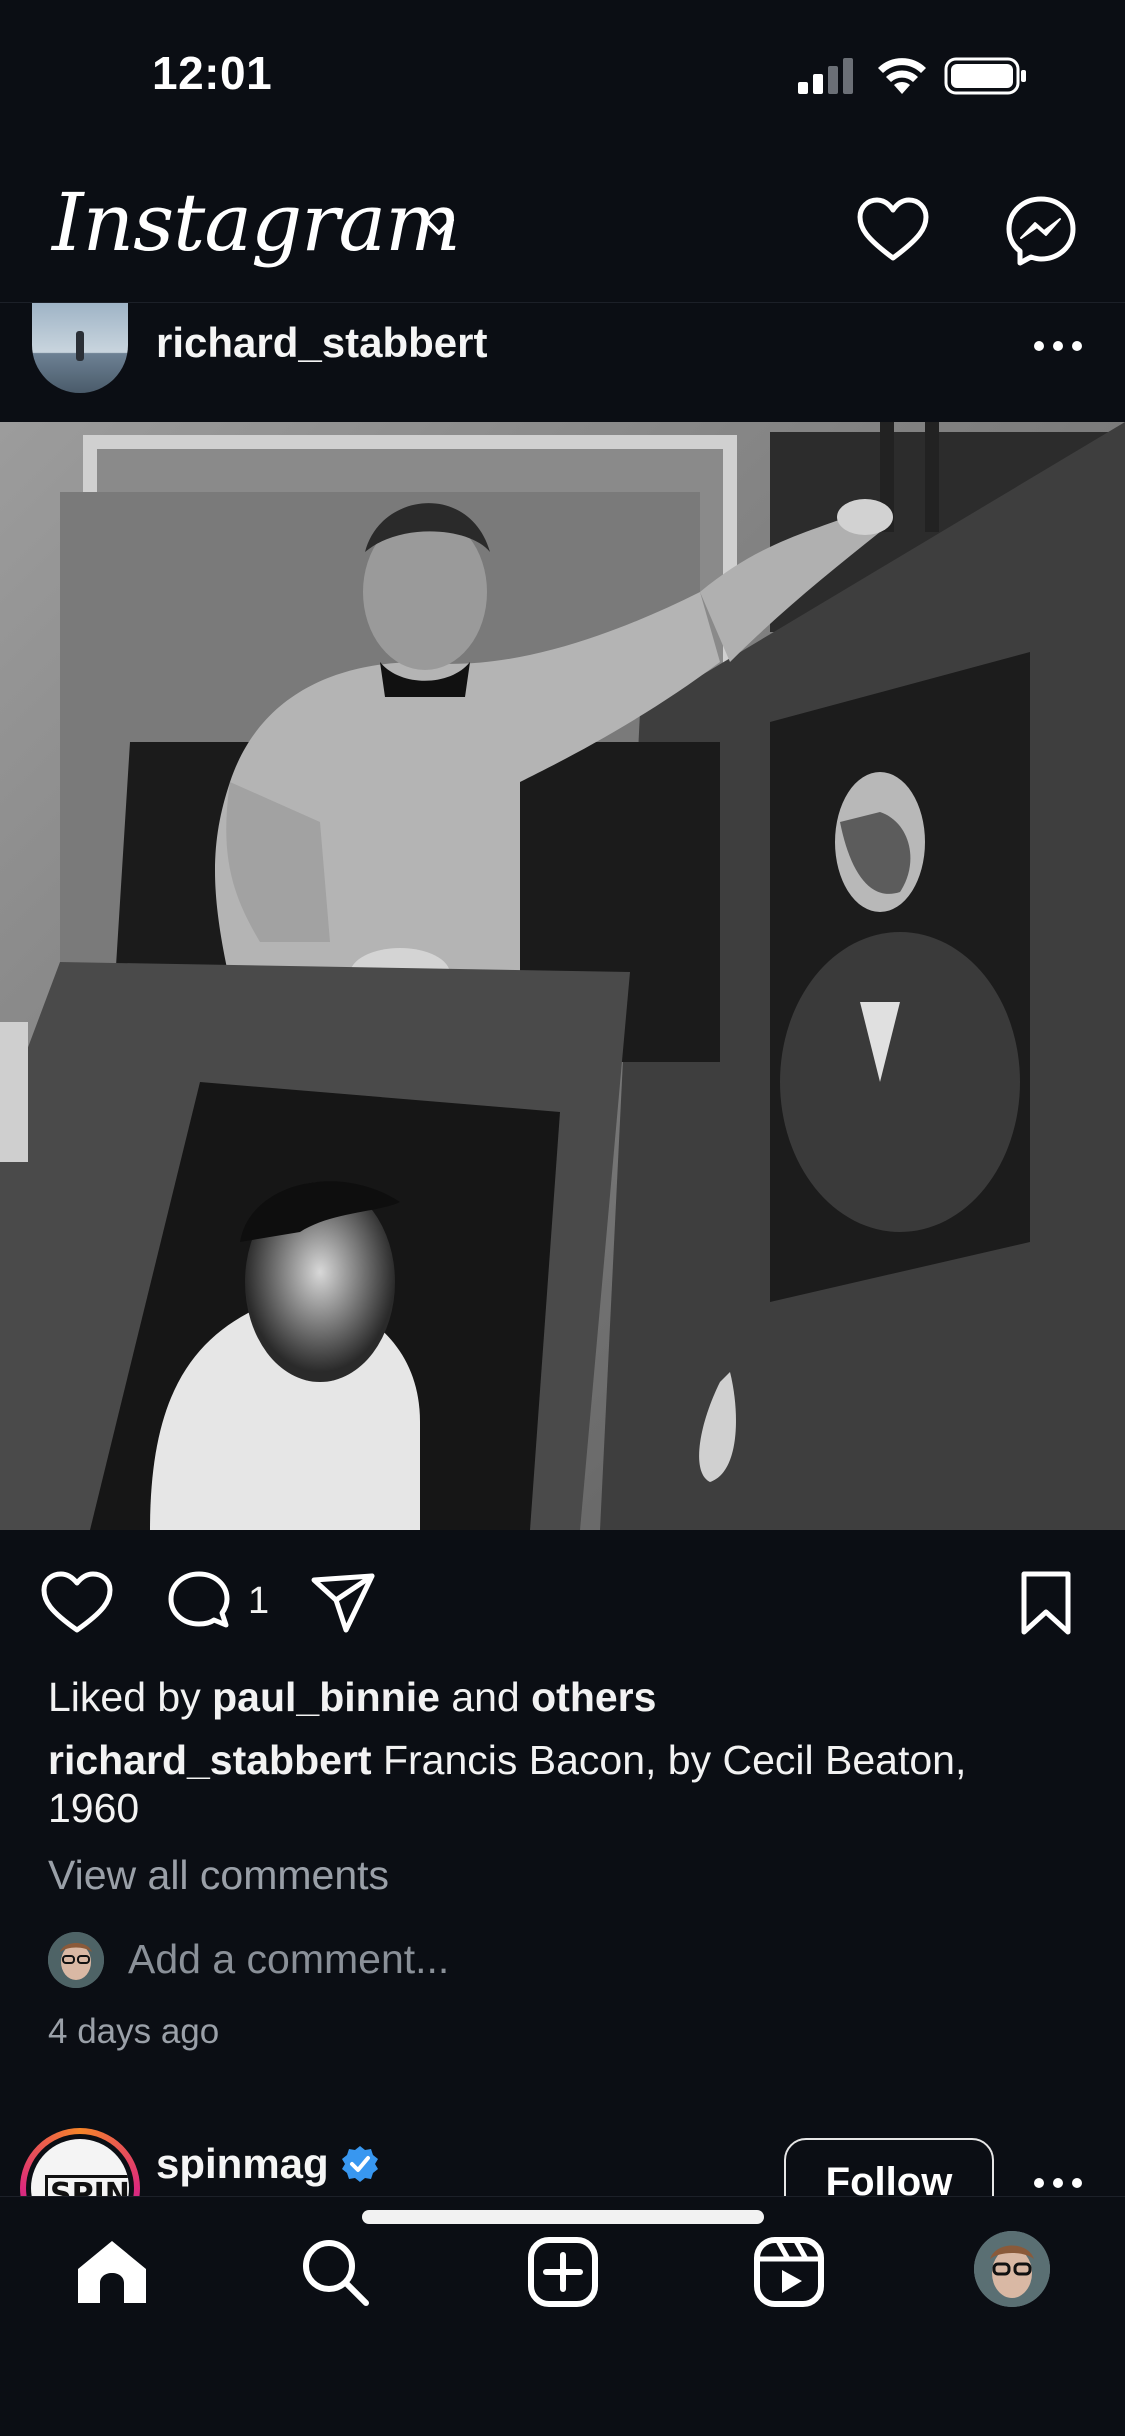 This screenshot has height=2436, width=1125. I want to click on home-indicator, so click(563, 2217).